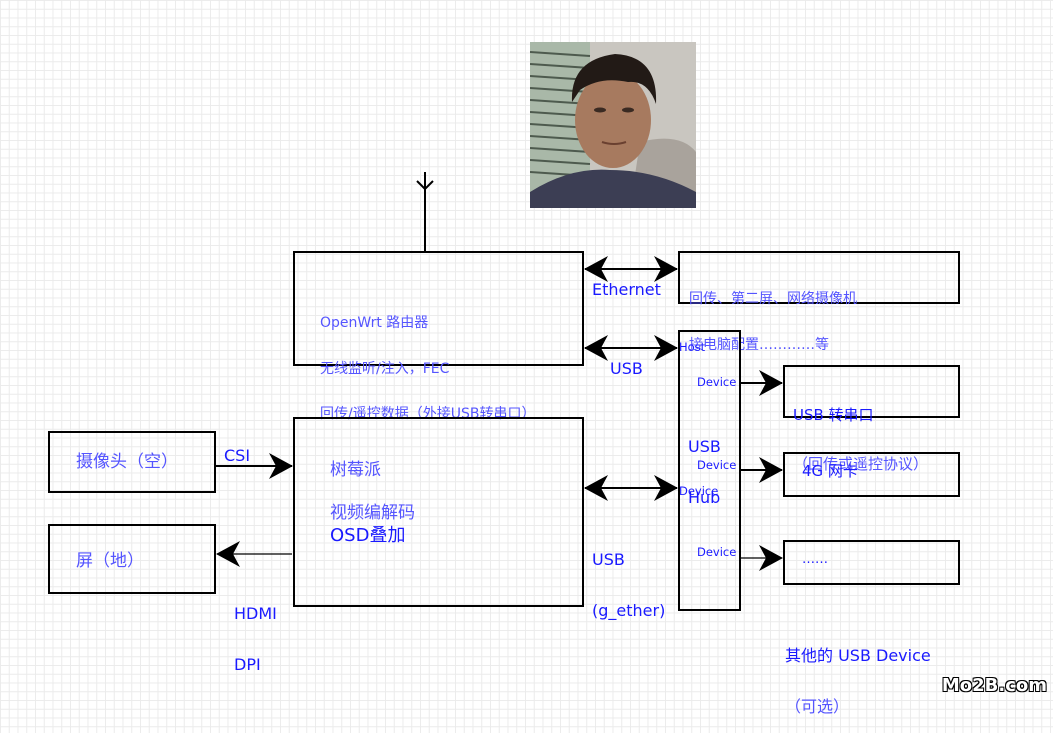  What do you see at coordinates (858, 672) in the screenshot?
I see `other-device-caption: 其他的 USB Device （可选）` at bounding box center [858, 672].